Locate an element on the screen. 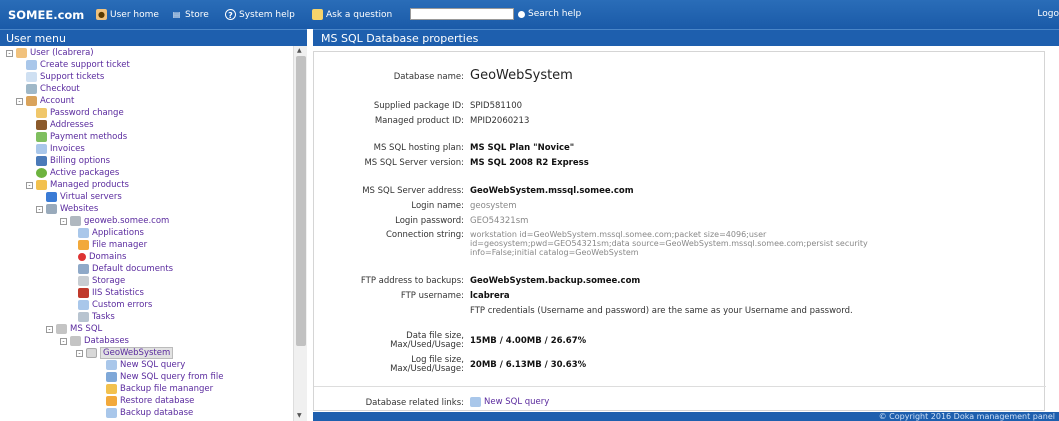 Image resolution: width=1059 pixels, height=421 pixels. login-name-label: Login name: is located at coordinates (437, 206).